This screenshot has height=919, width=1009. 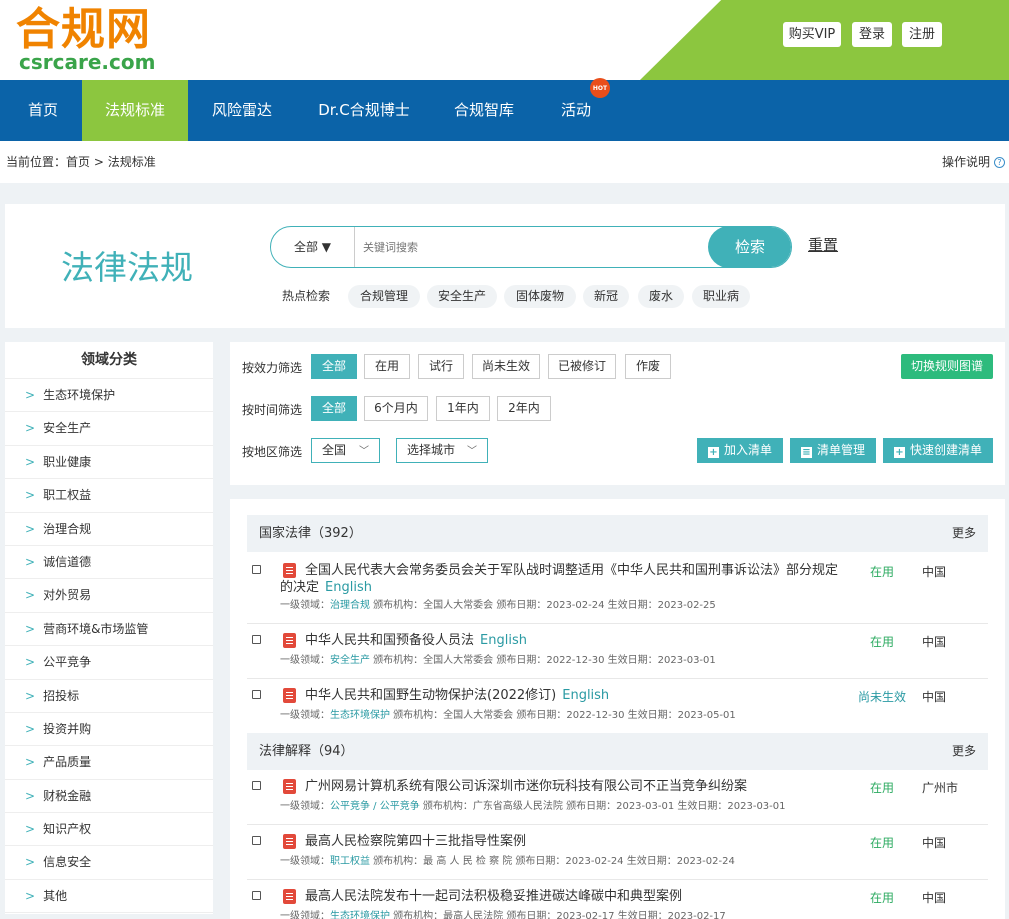 I want to click on sidebar-item-label: 诚信道德, so click(x=67, y=561).